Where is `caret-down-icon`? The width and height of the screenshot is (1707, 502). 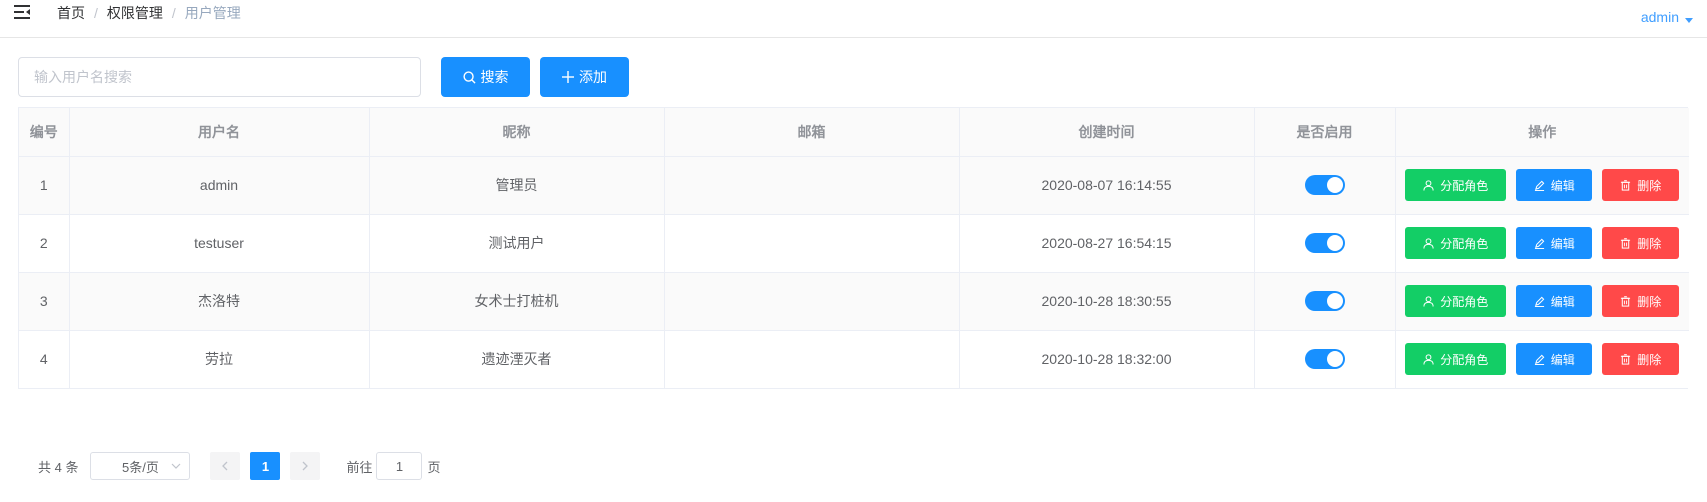
caret-down-icon is located at coordinates (1689, 20).